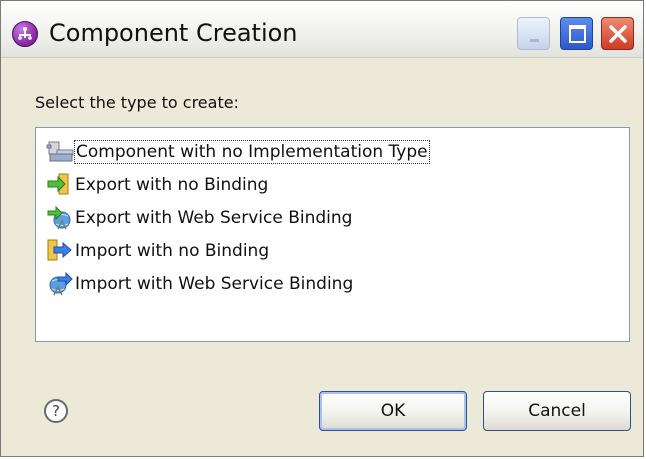  I want to click on list-item-label: Export with no Binding, so click(172, 185).